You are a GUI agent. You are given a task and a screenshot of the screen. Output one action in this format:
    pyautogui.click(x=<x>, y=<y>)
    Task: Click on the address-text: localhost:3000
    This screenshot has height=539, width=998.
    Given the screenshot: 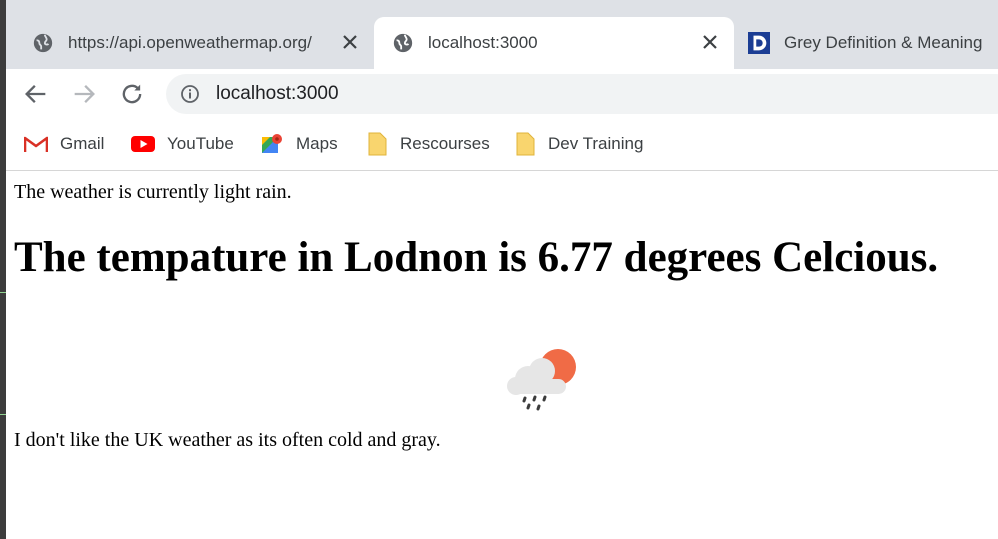 What is the action you would take?
    pyautogui.click(x=277, y=93)
    